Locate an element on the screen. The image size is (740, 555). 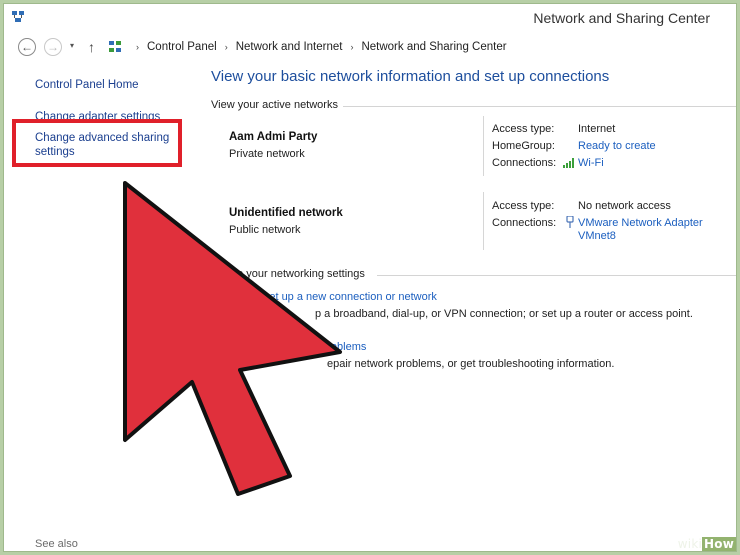
vmware-adapter-link-line2: VMnet8 is located at coordinates (597, 236).